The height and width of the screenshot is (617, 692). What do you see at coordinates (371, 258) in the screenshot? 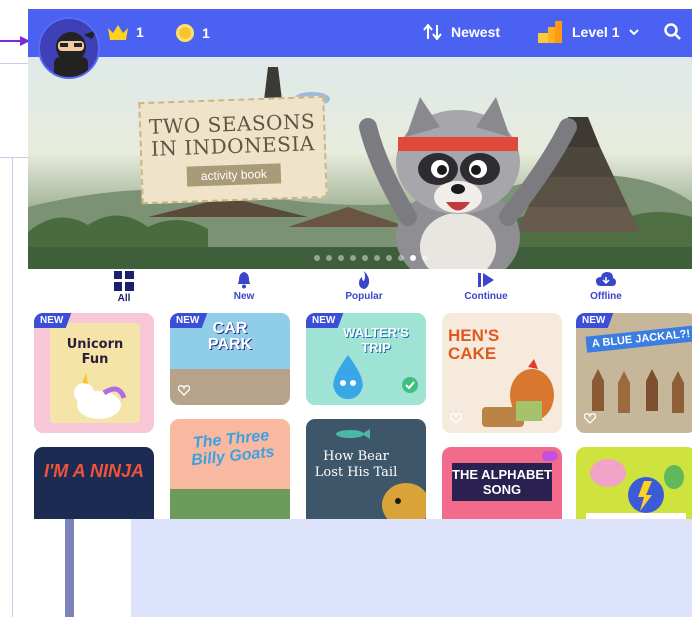
I see `banner-pagination` at bounding box center [371, 258].